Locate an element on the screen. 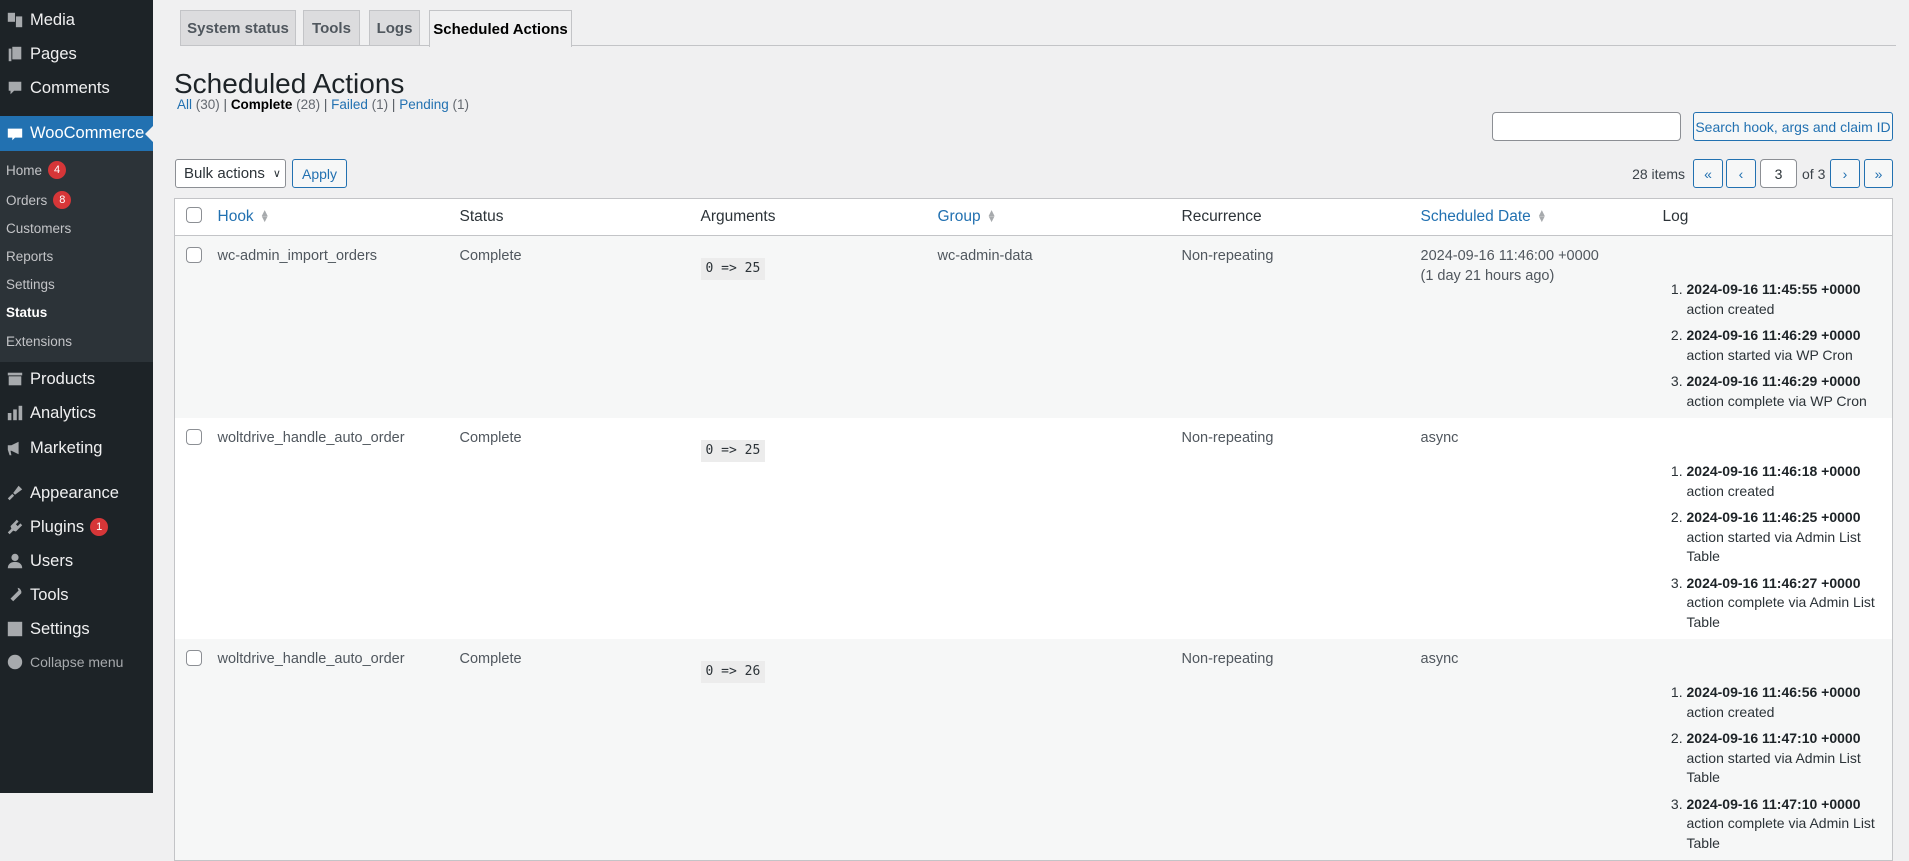 The width and height of the screenshot is (1909, 861). first-page-button: « is located at coordinates (1708, 173).